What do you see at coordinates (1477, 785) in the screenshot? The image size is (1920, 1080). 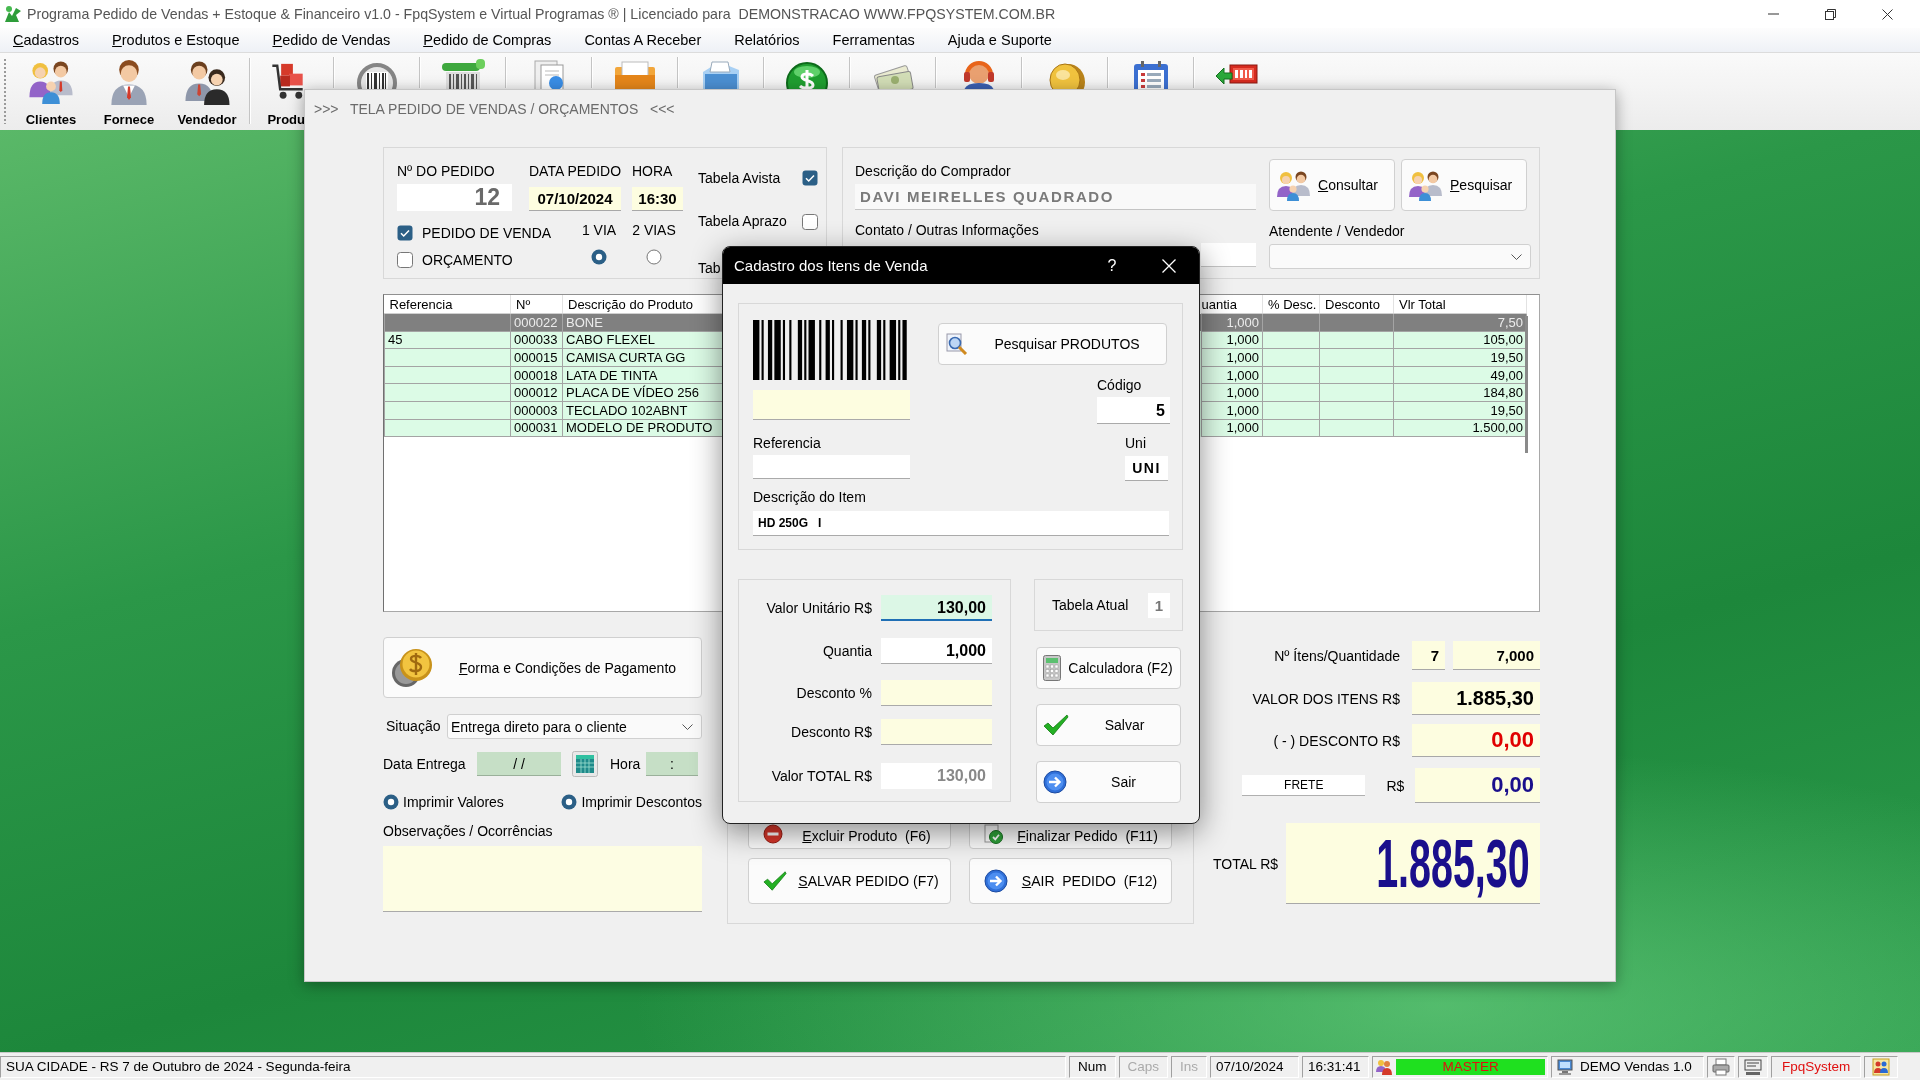 I see `freight-value-field: 0,00` at bounding box center [1477, 785].